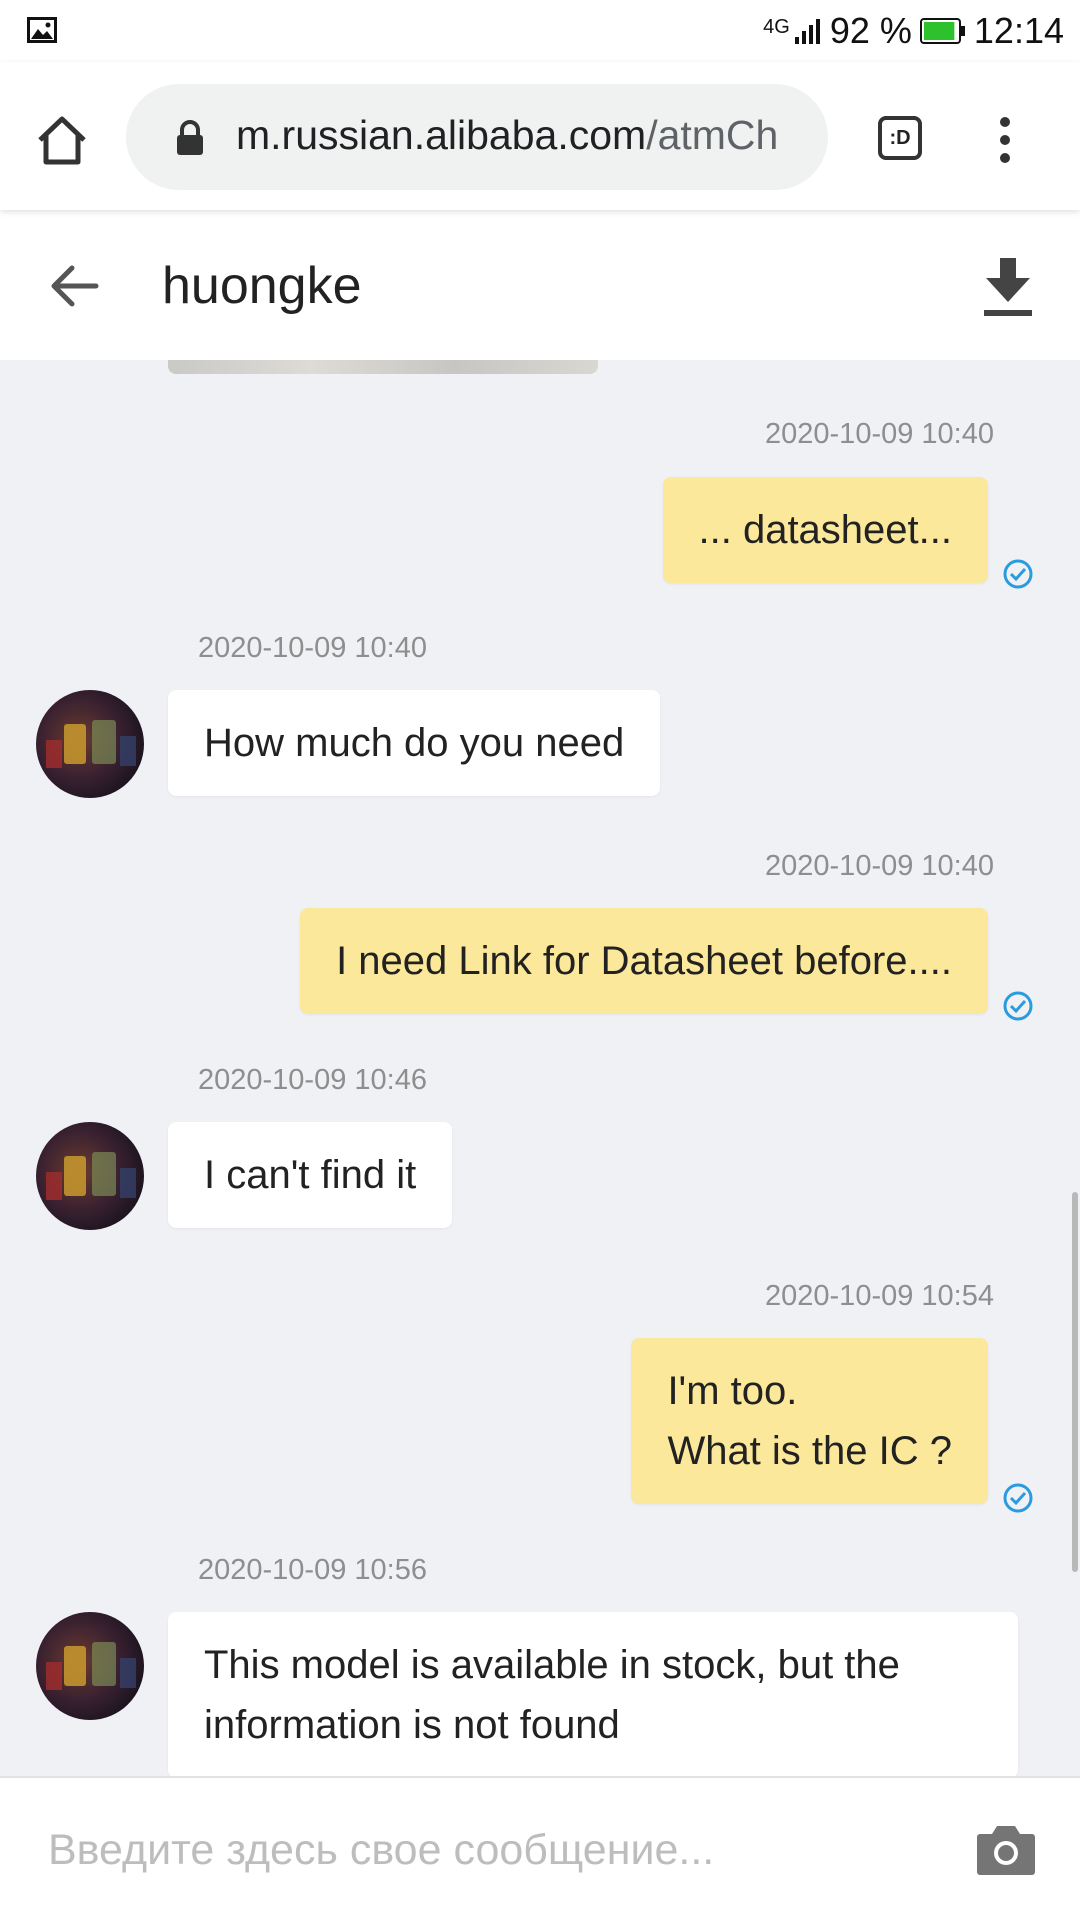  Describe the element at coordinates (809, 1421) in the screenshot. I see `outgoing-message: I'm too. What is the IC ?` at that location.